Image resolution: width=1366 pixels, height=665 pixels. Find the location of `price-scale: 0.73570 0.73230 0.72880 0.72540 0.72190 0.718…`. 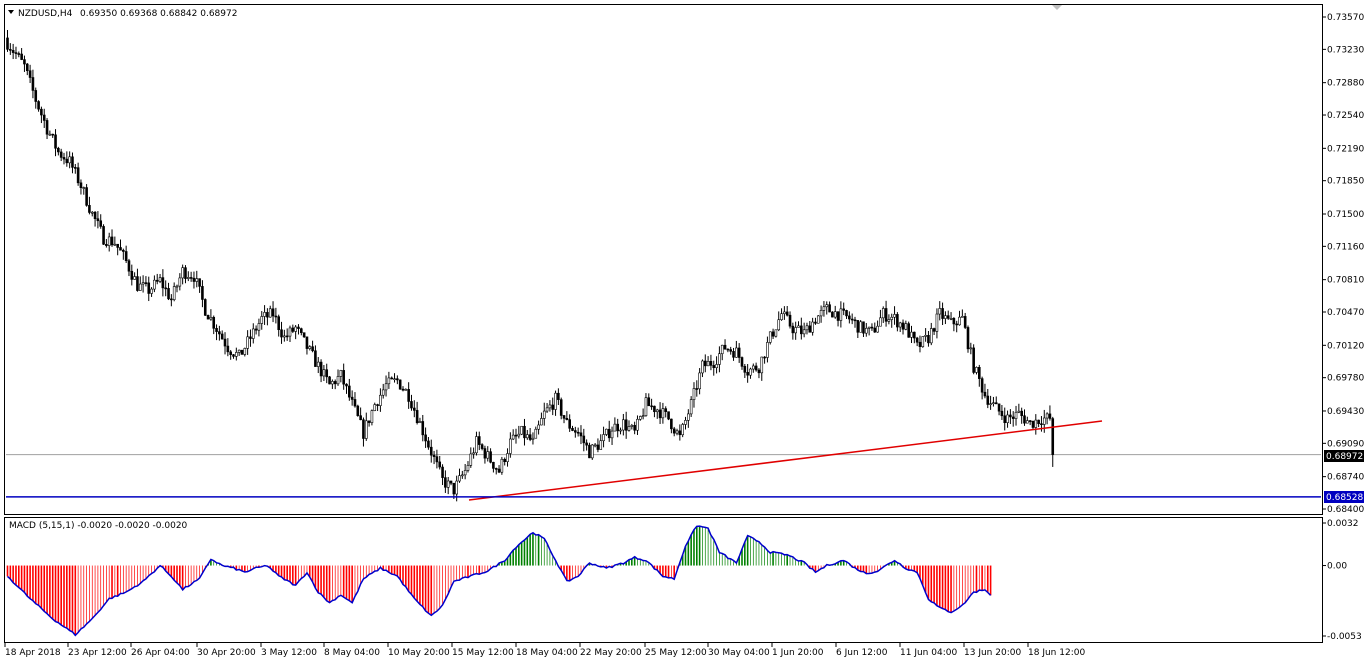

price-scale: 0.73570 0.73230 0.72880 0.72540 0.72190 0.718… is located at coordinates (1343, 264).